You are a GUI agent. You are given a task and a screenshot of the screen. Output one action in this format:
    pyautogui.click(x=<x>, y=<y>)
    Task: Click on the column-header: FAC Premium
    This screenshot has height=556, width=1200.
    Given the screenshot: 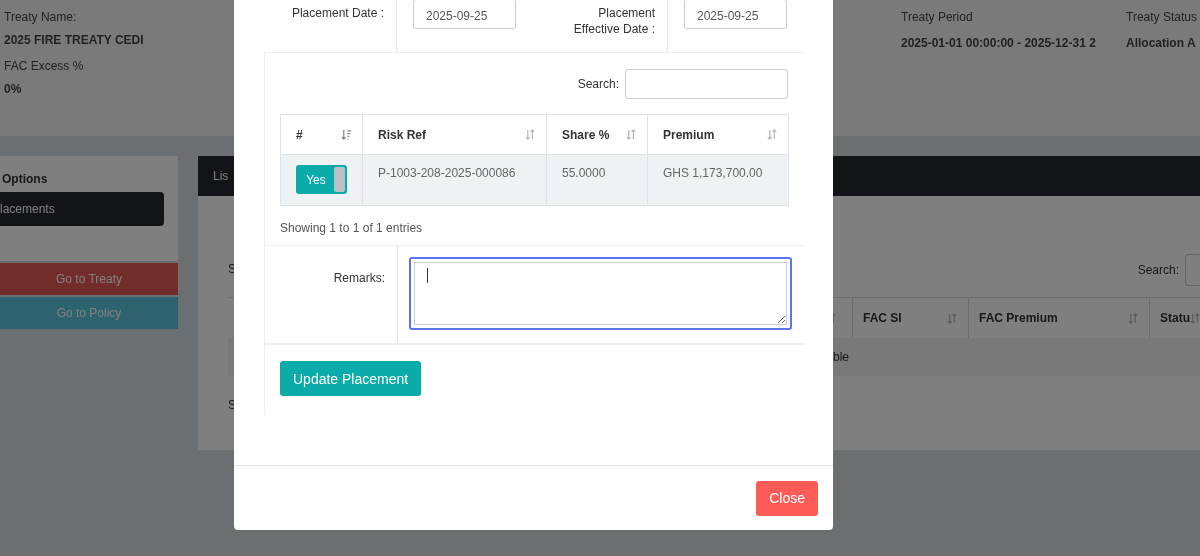 What is the action you would take?
    pyautogui.click(x=1018, y=318)
    